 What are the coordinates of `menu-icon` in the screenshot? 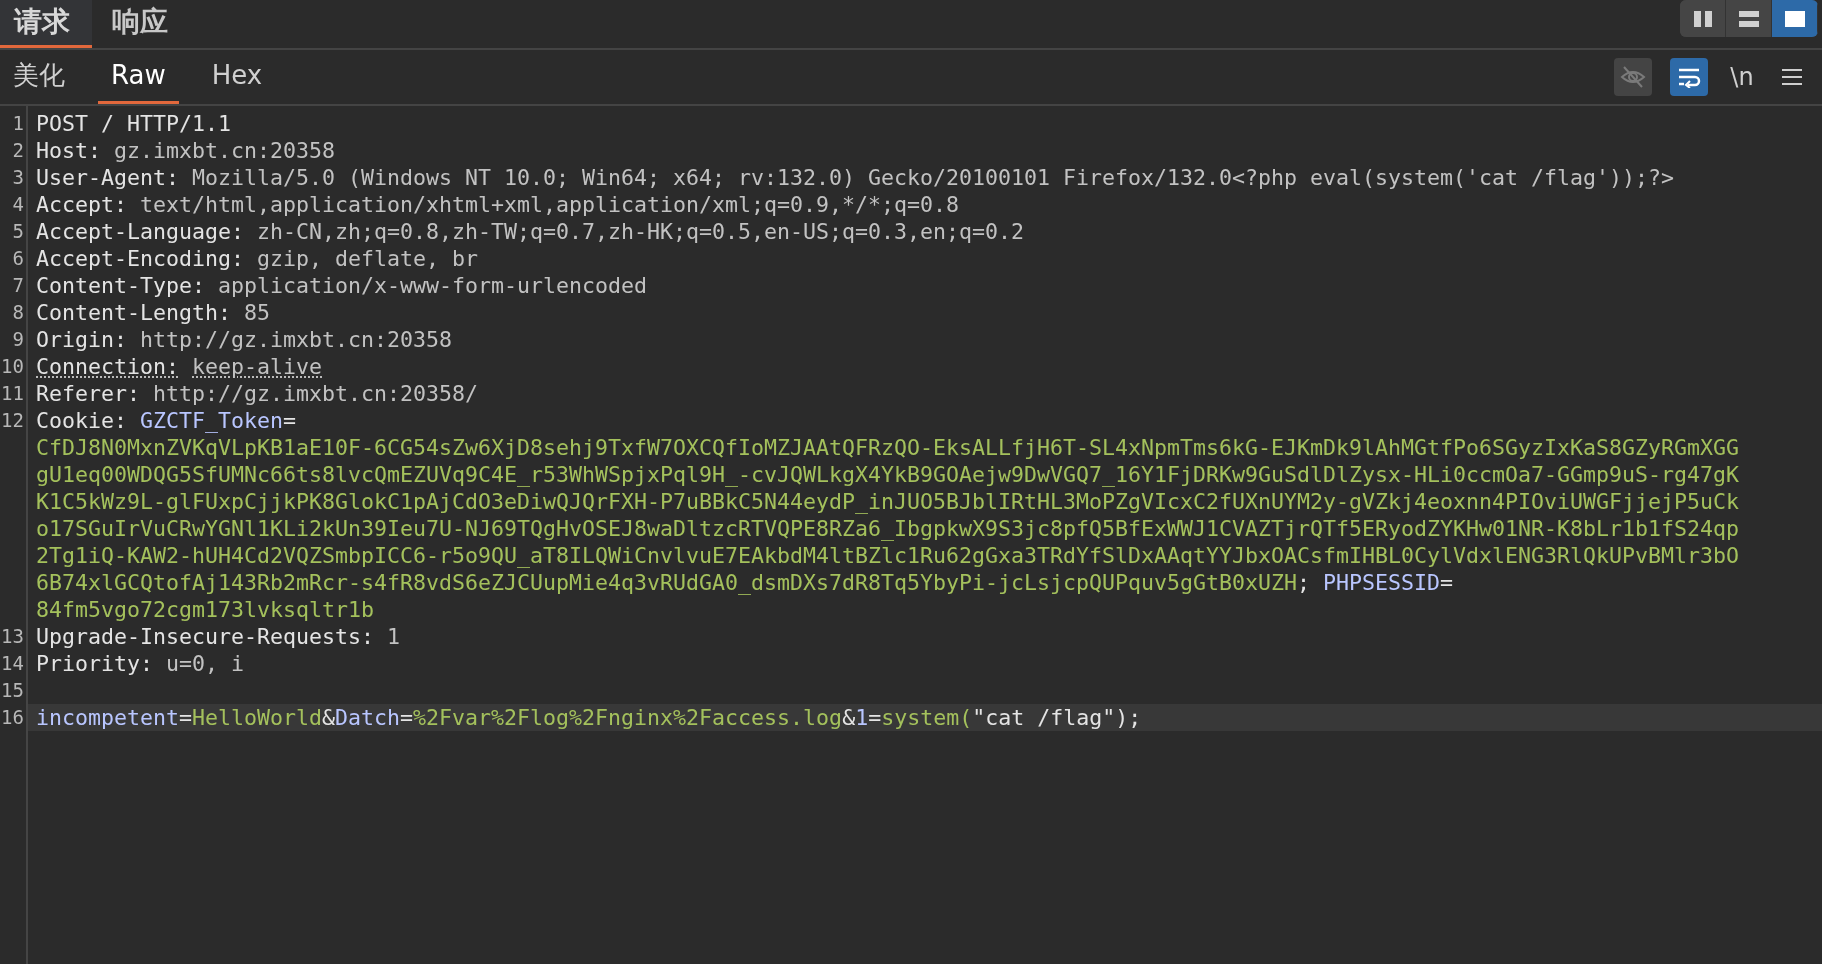 It's located at (1792, 77).